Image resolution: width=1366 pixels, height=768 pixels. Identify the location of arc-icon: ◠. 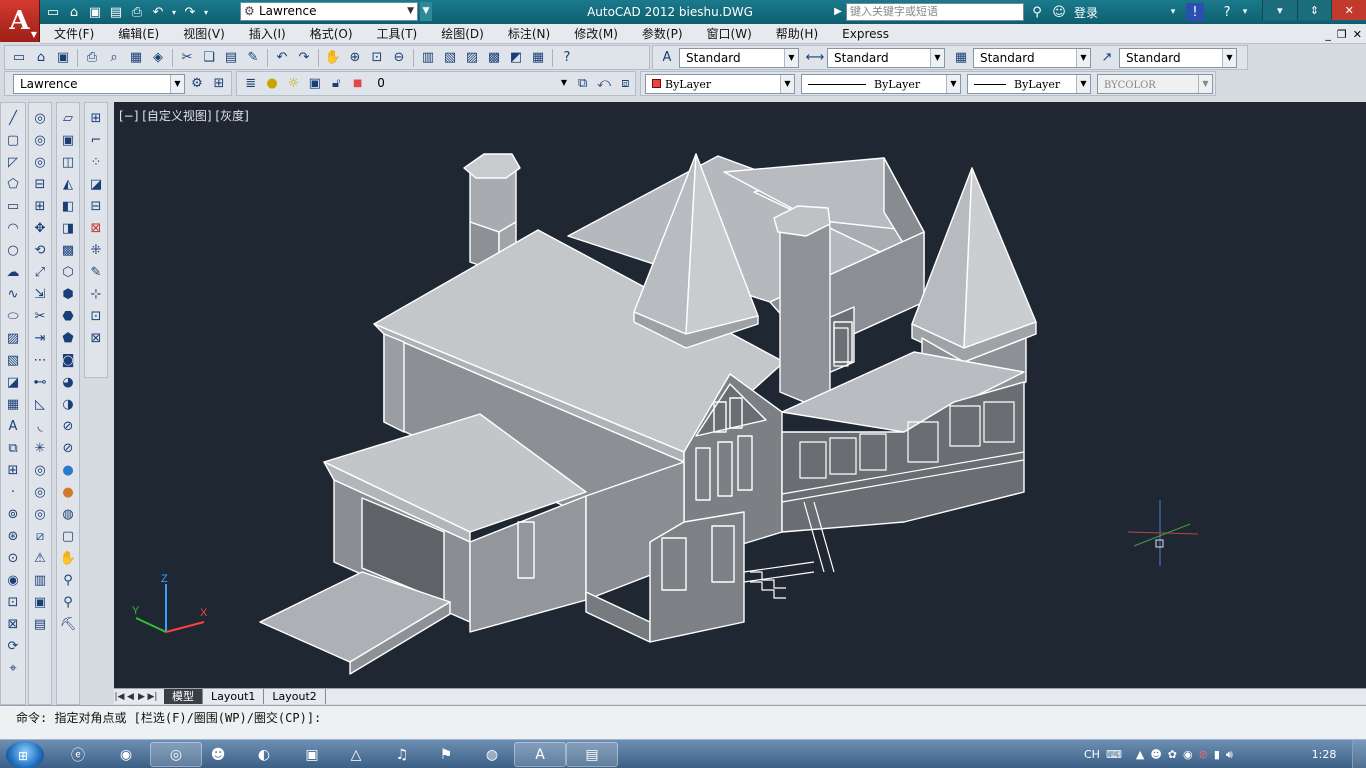
(13, 228).